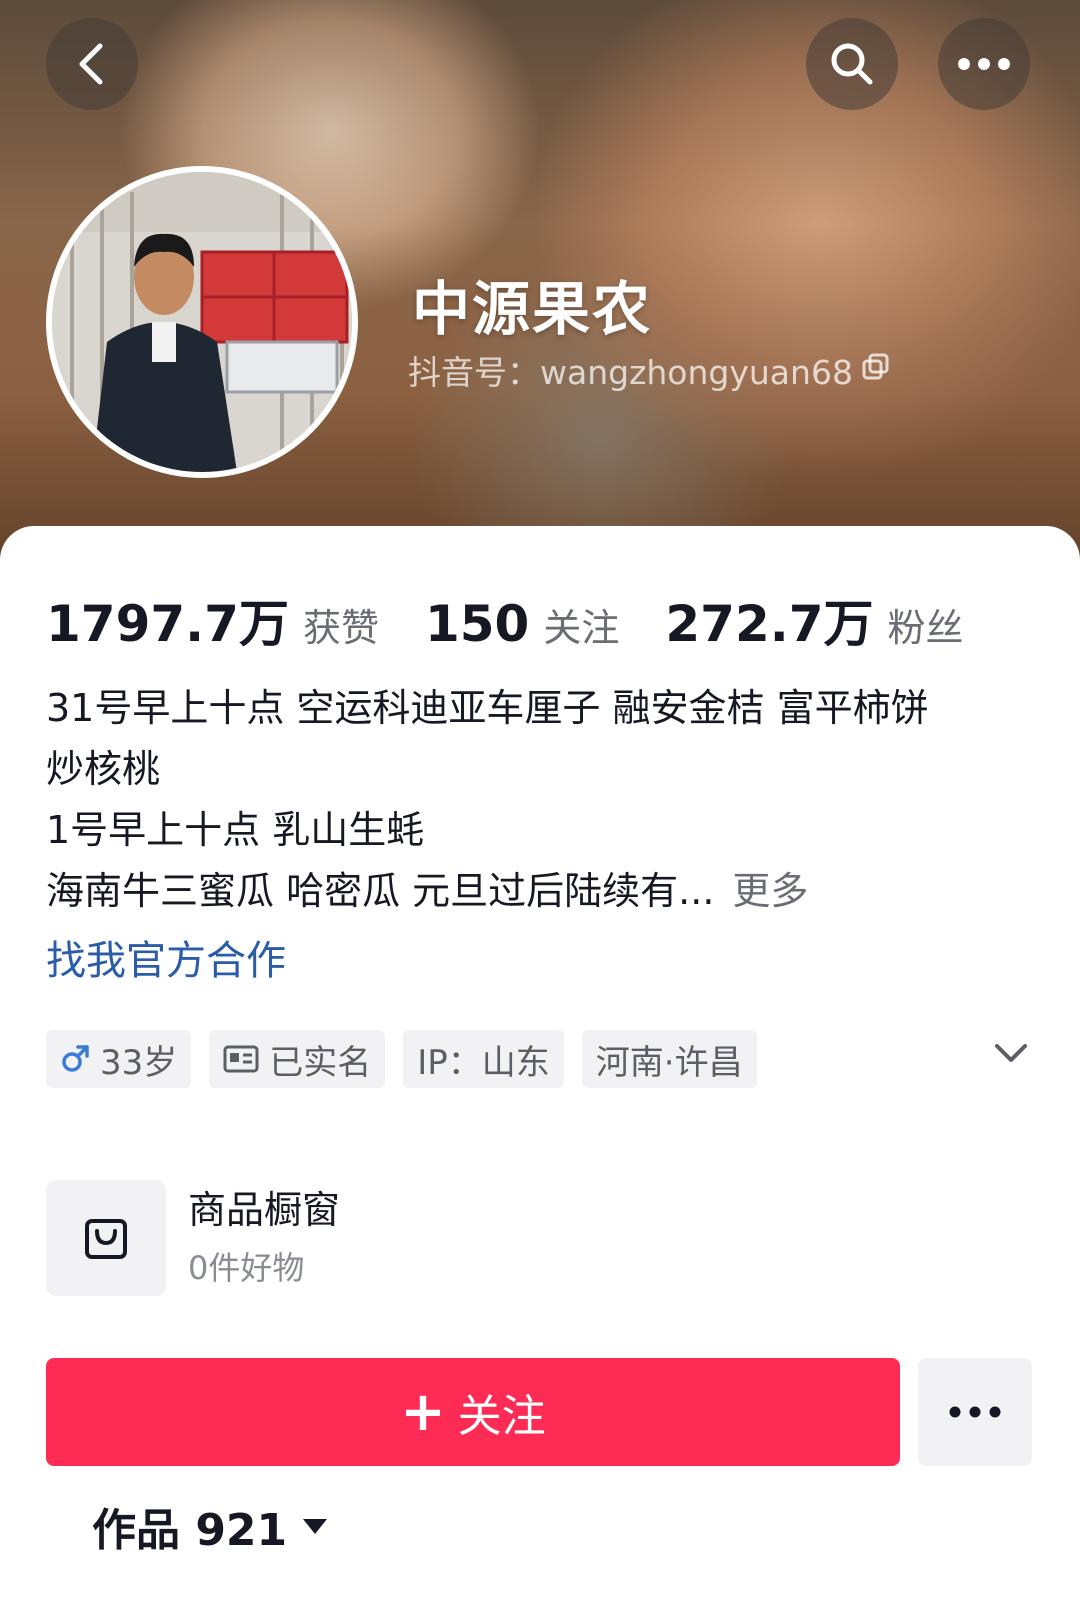  I want to click on tags-expand-button, so click(1011, 1055).